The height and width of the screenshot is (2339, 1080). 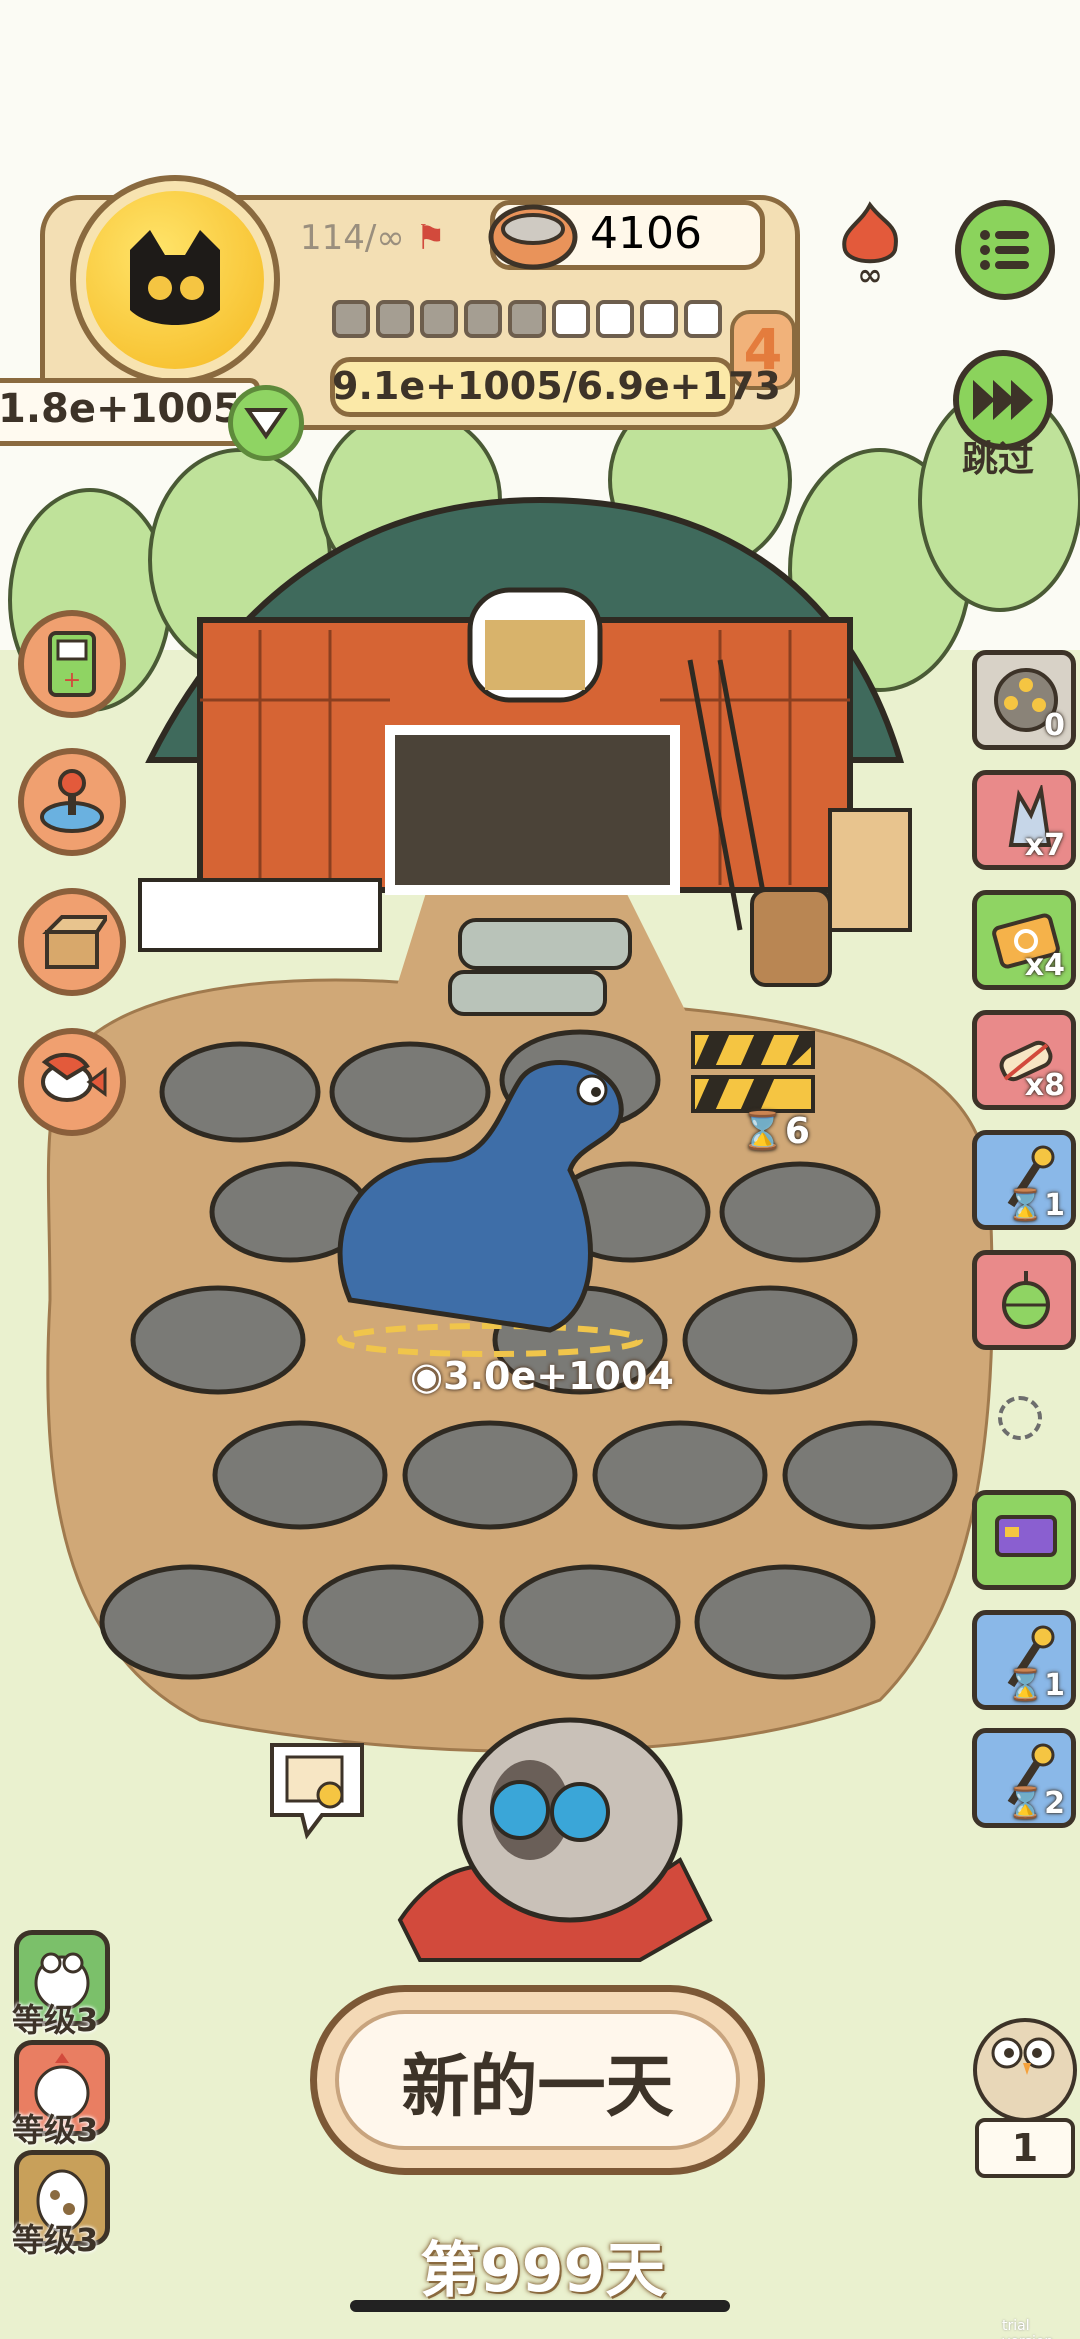 What do you see at coordinates (1035, 1803) in the screenshot?
I see `hourglass-icon: ⌛2` at bounding box center [1035, 1803].